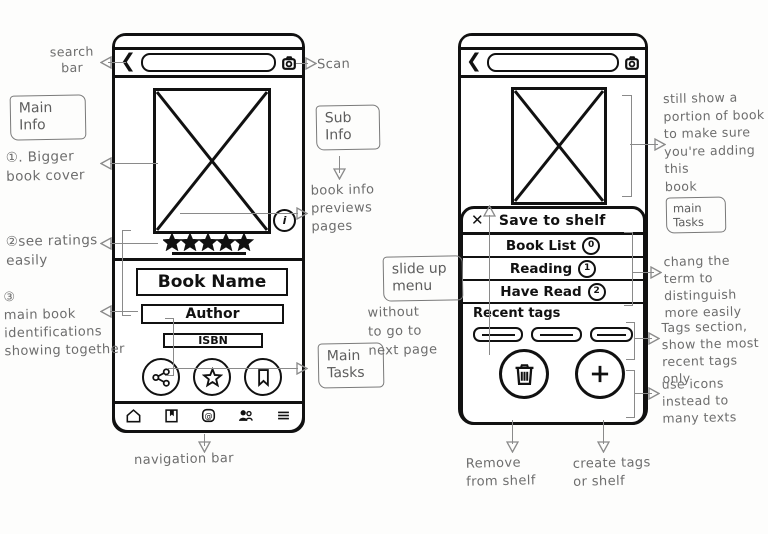  I want to click on plus-icon, so click(600, 374).